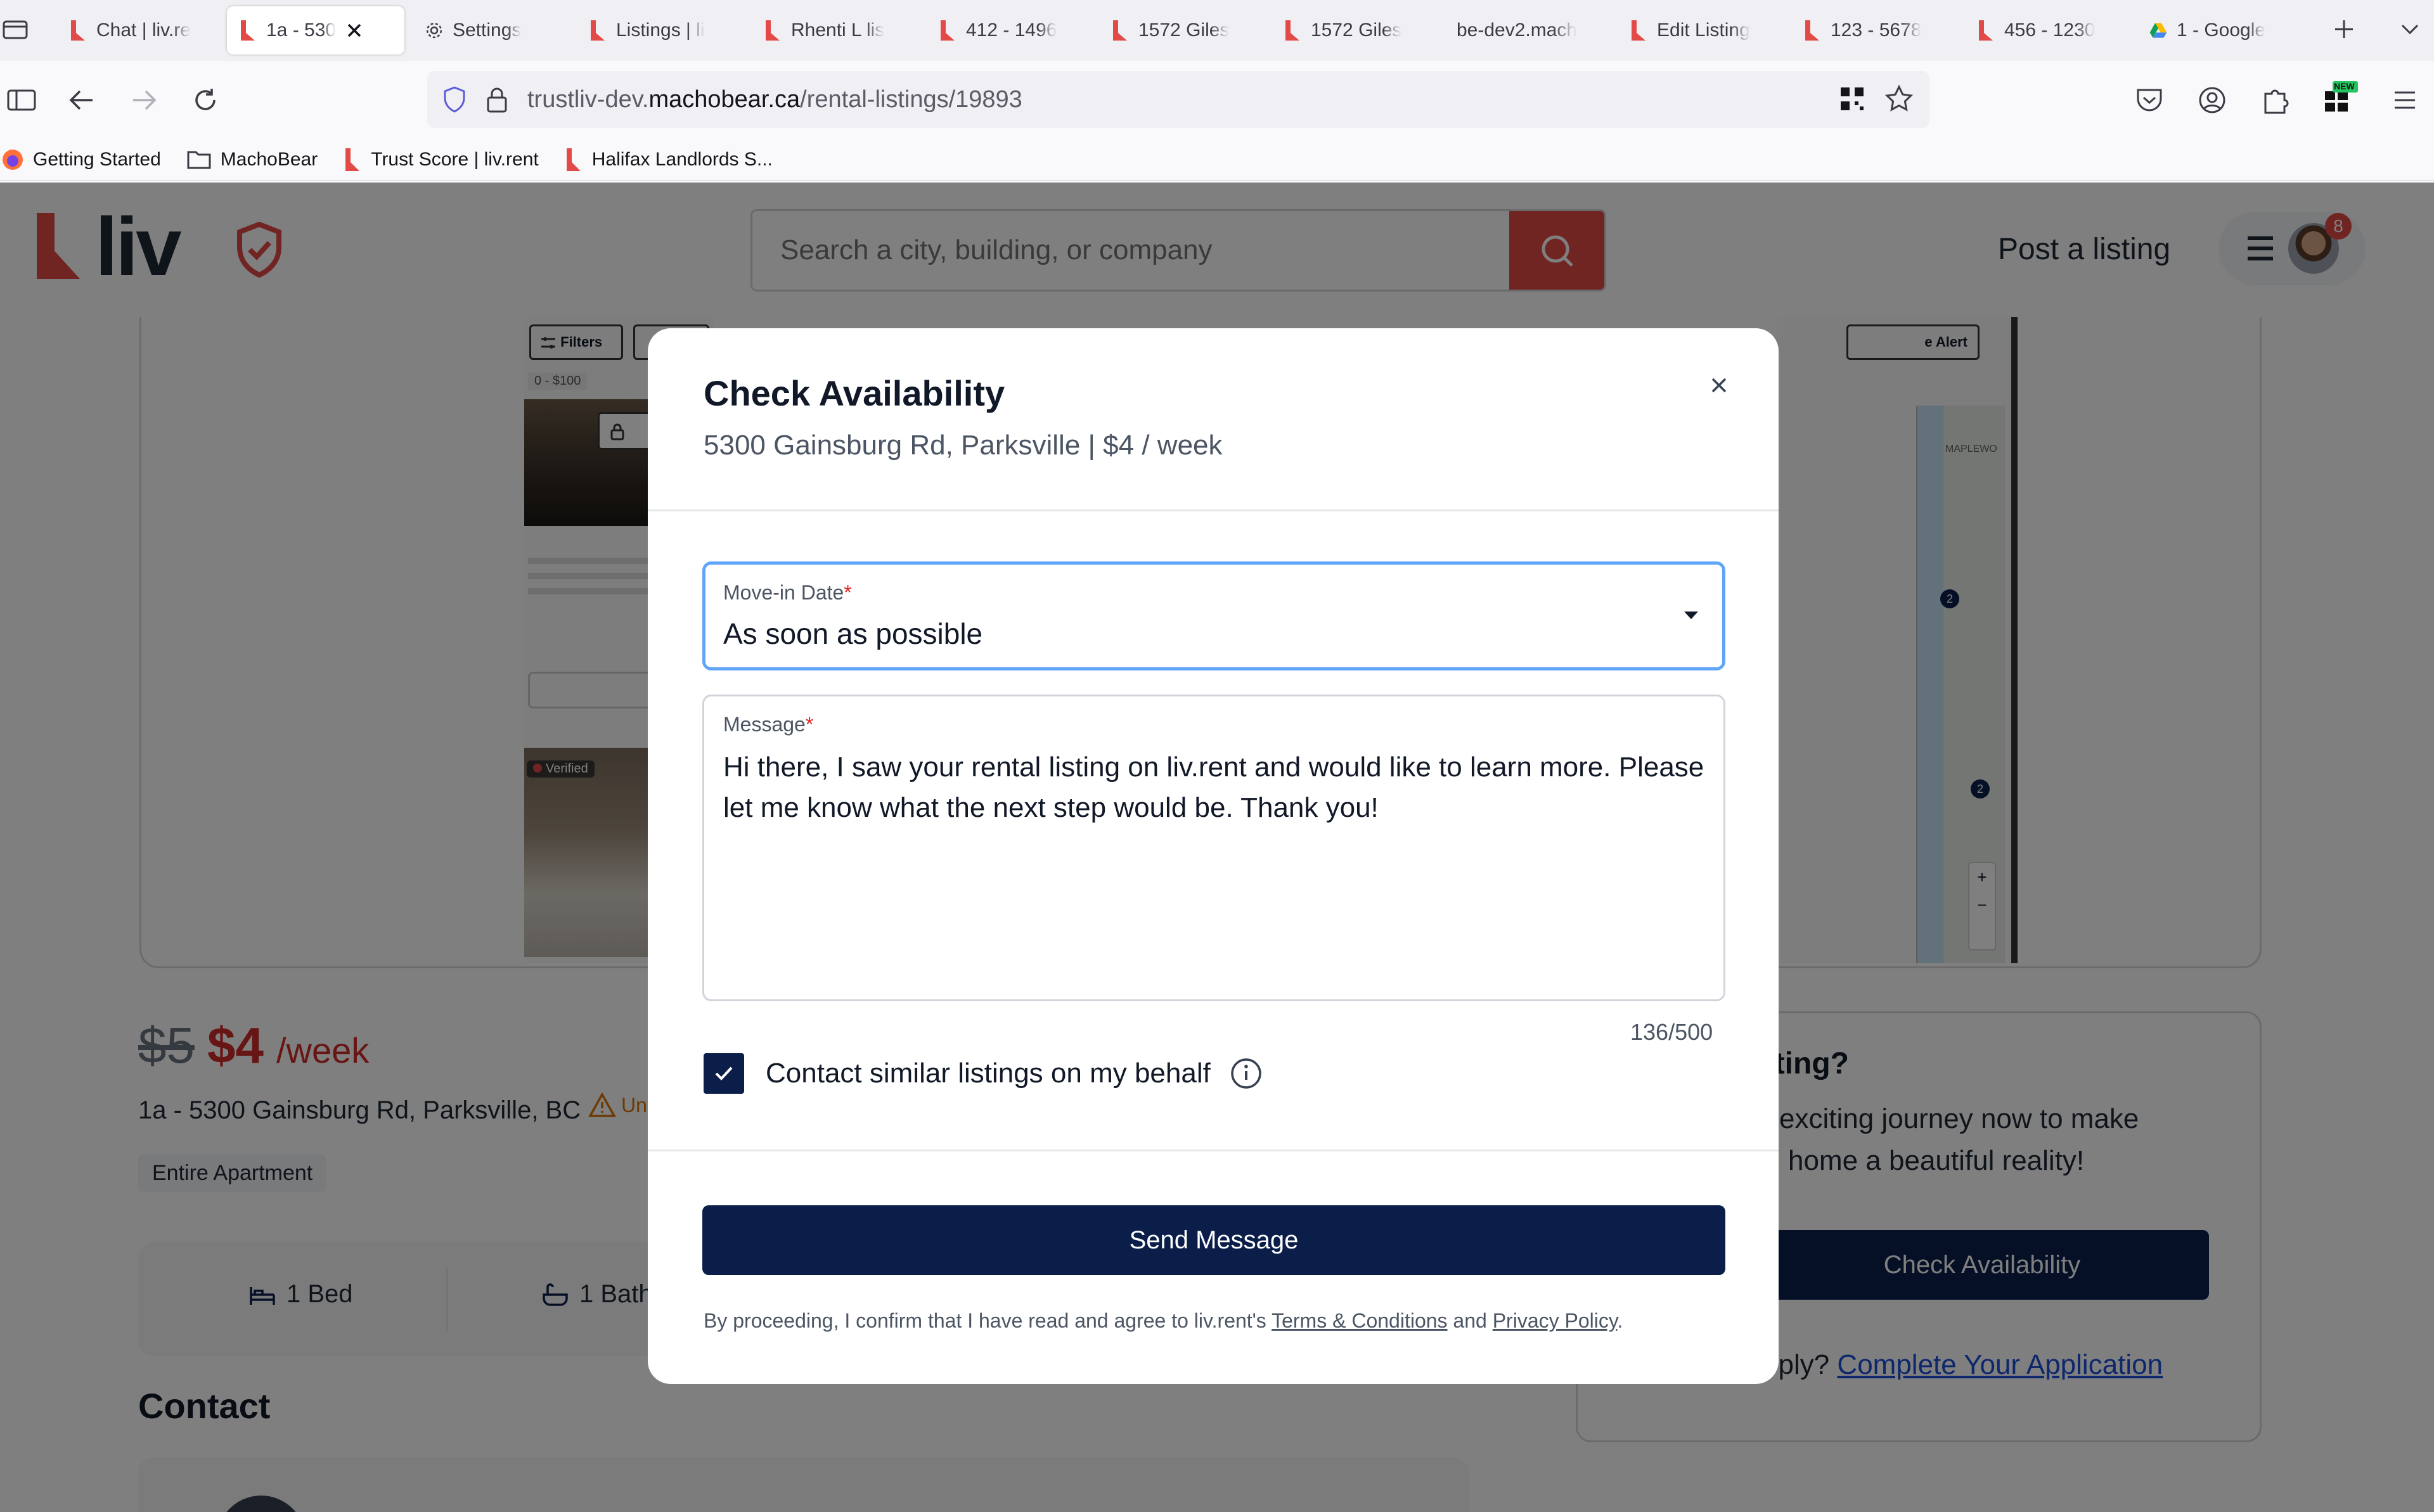  I want to click on browser-tab-title: Chat | liv.re, so click(144, 30).